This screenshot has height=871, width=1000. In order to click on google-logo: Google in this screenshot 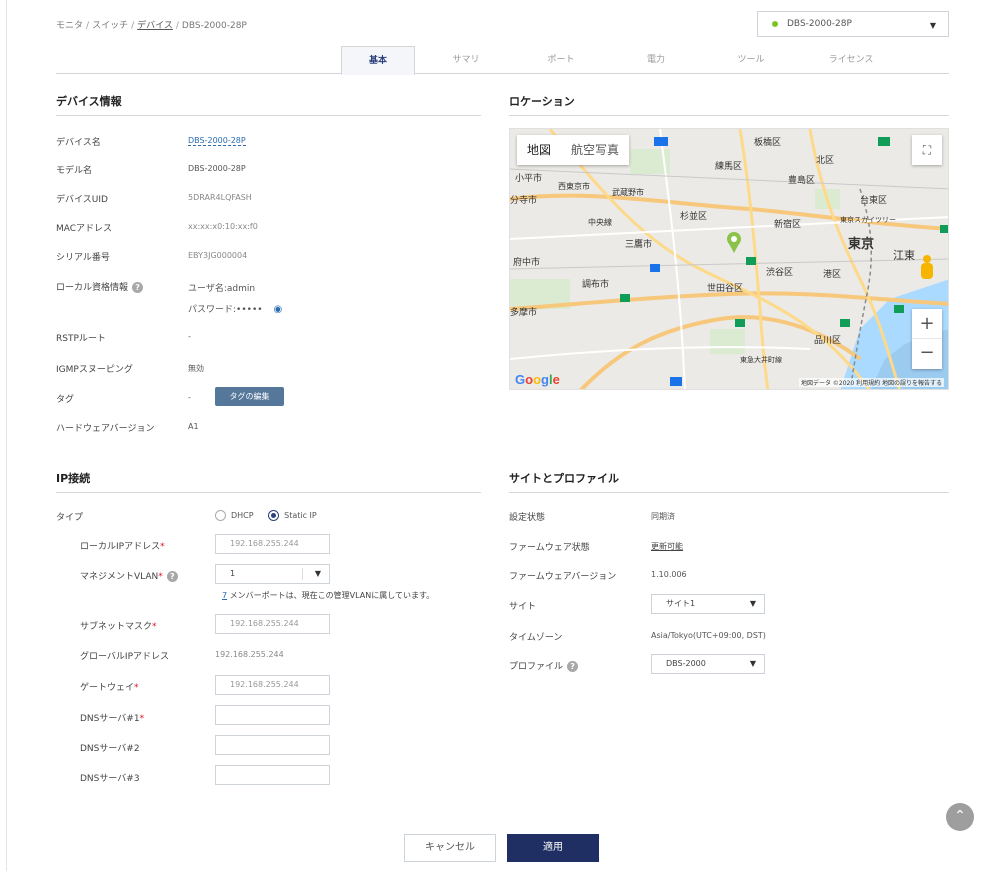, I will do `click(537, 379)`.